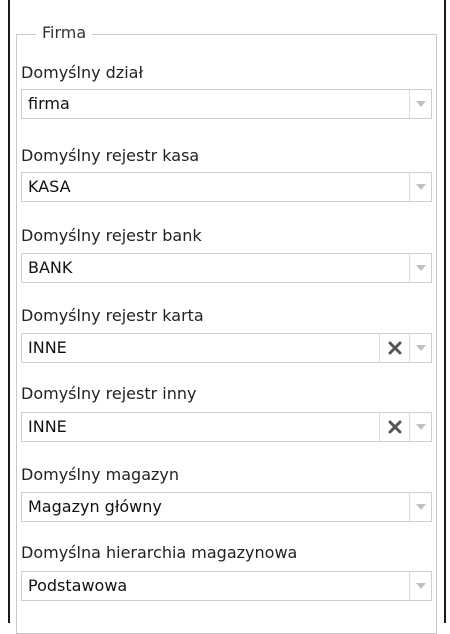  Describe the element at coordinates (95, 506) in the screenshot. I see `default-warehouse-value: Magazyn główny` at that location.